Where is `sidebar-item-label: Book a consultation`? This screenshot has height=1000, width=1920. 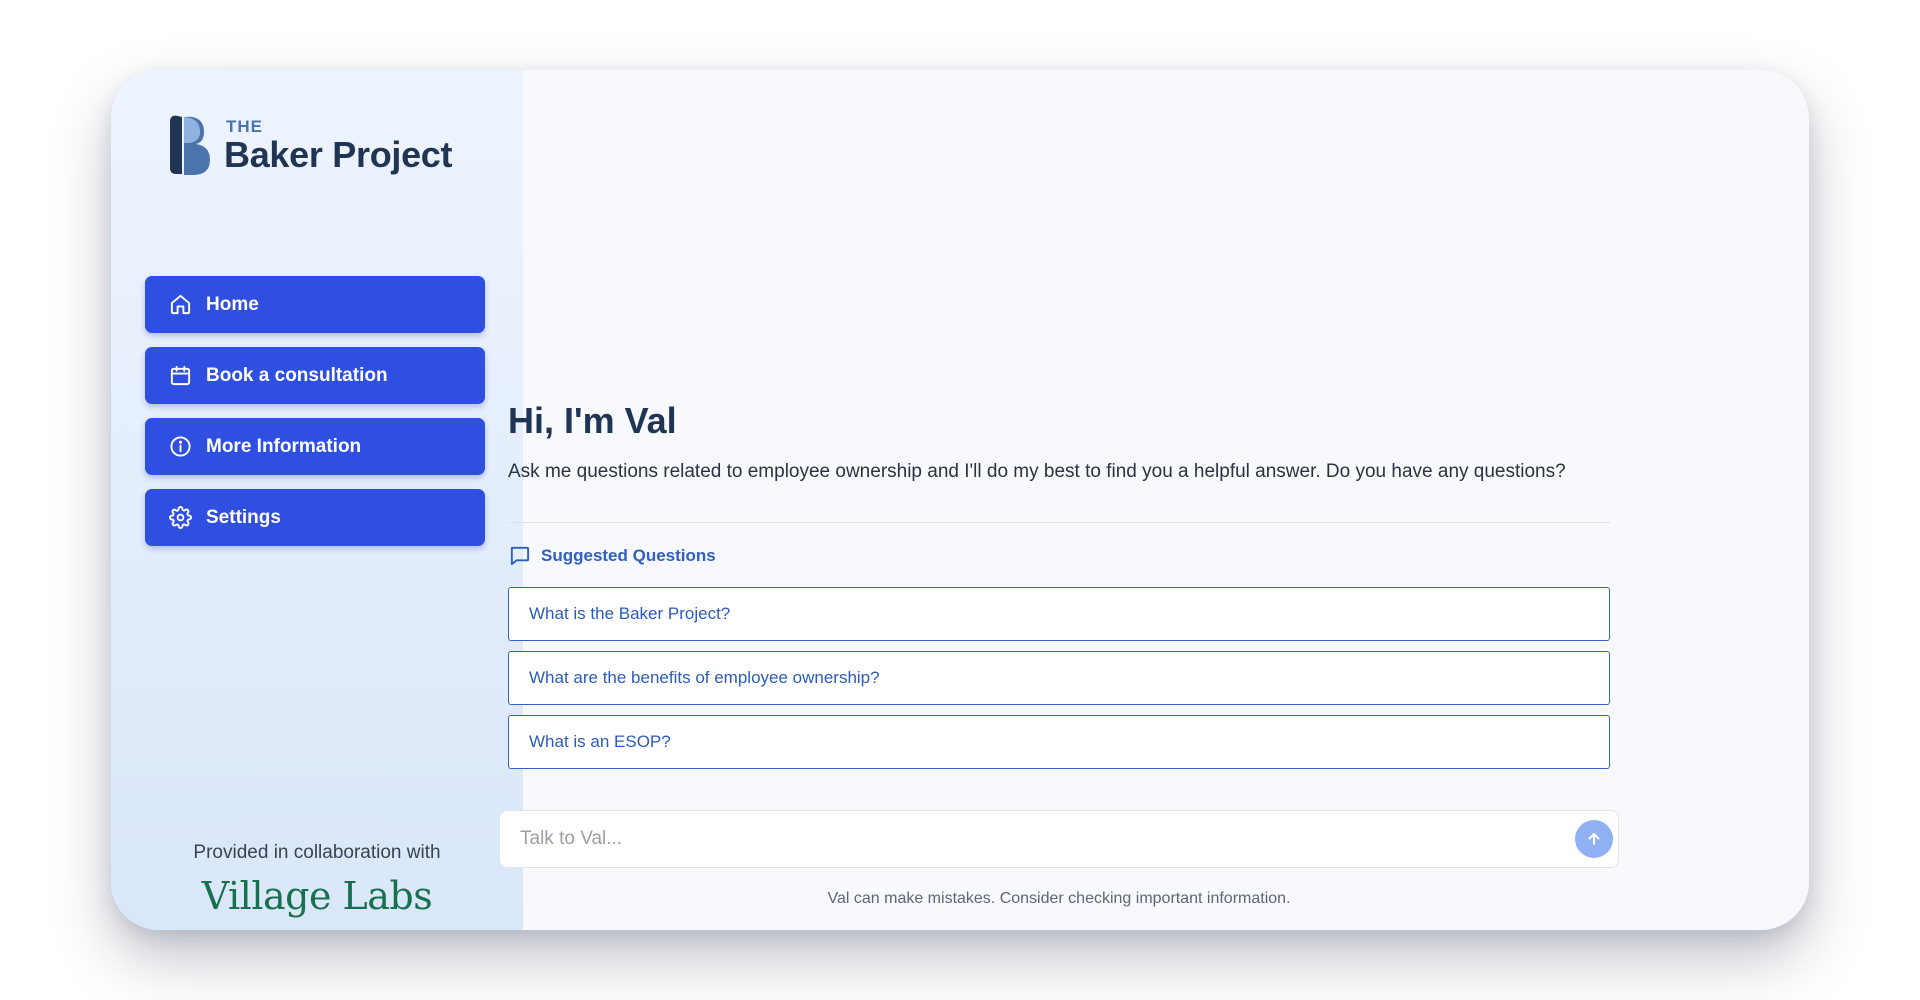 sidebar-item-label: Book a consultation is located at coordinates (297, 375).